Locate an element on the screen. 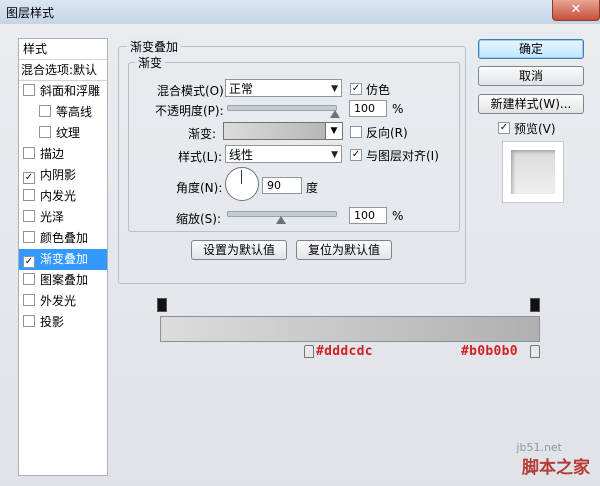  preview-checkbox: ✓ is located at coordinates (504, 128).